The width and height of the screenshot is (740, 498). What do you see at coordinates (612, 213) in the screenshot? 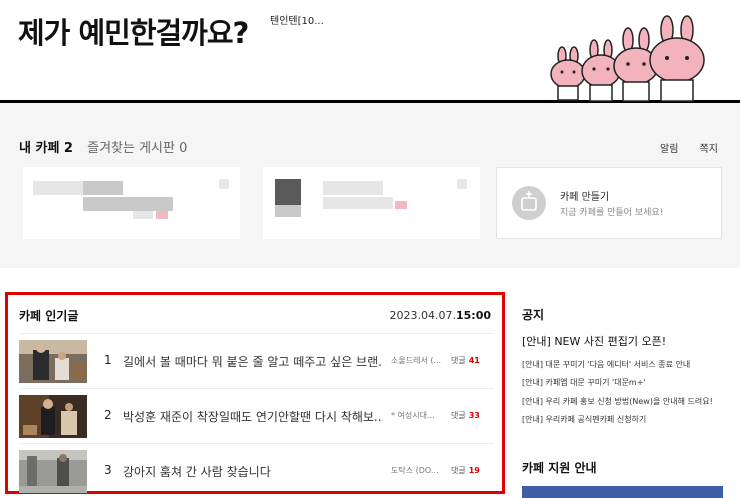
I see `create-cafe-desc: 지금 카페를 만들어 보세요!` at bounding box center [612, 213].